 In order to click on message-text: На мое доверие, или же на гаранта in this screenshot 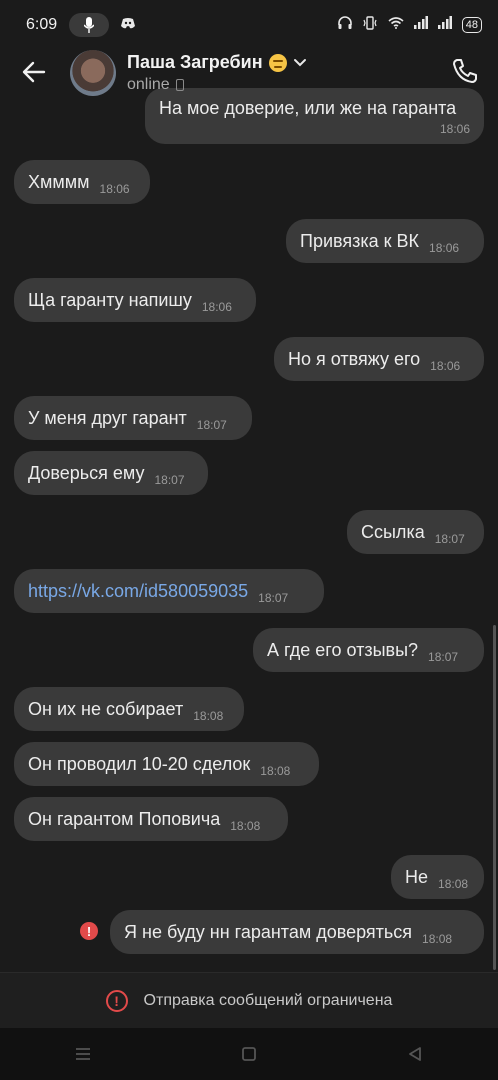, I will do `click(308, 108)`.